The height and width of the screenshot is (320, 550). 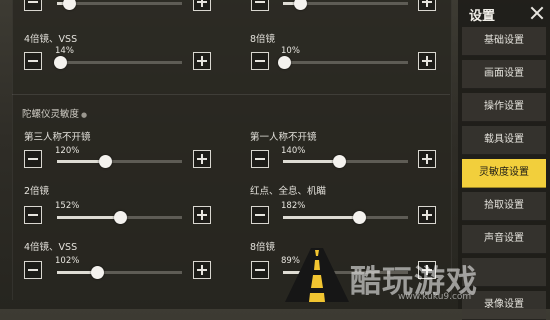 What do you see at coordinates (504, 239) in the screenshot?
I see `sidebar-item-sound: 声音设置` at bounding box center [504, 239].